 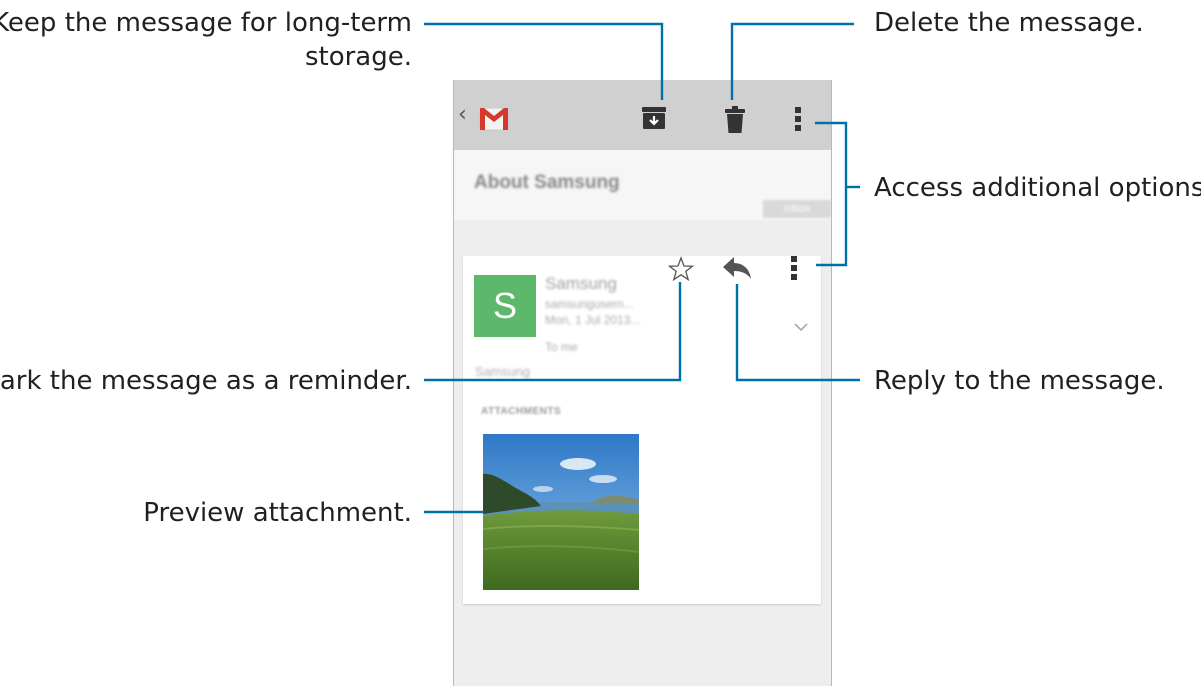 What do you see at coordinates (735, 120) in the screenshot?
I see `delete-icon` at bounding box center [735, 120].